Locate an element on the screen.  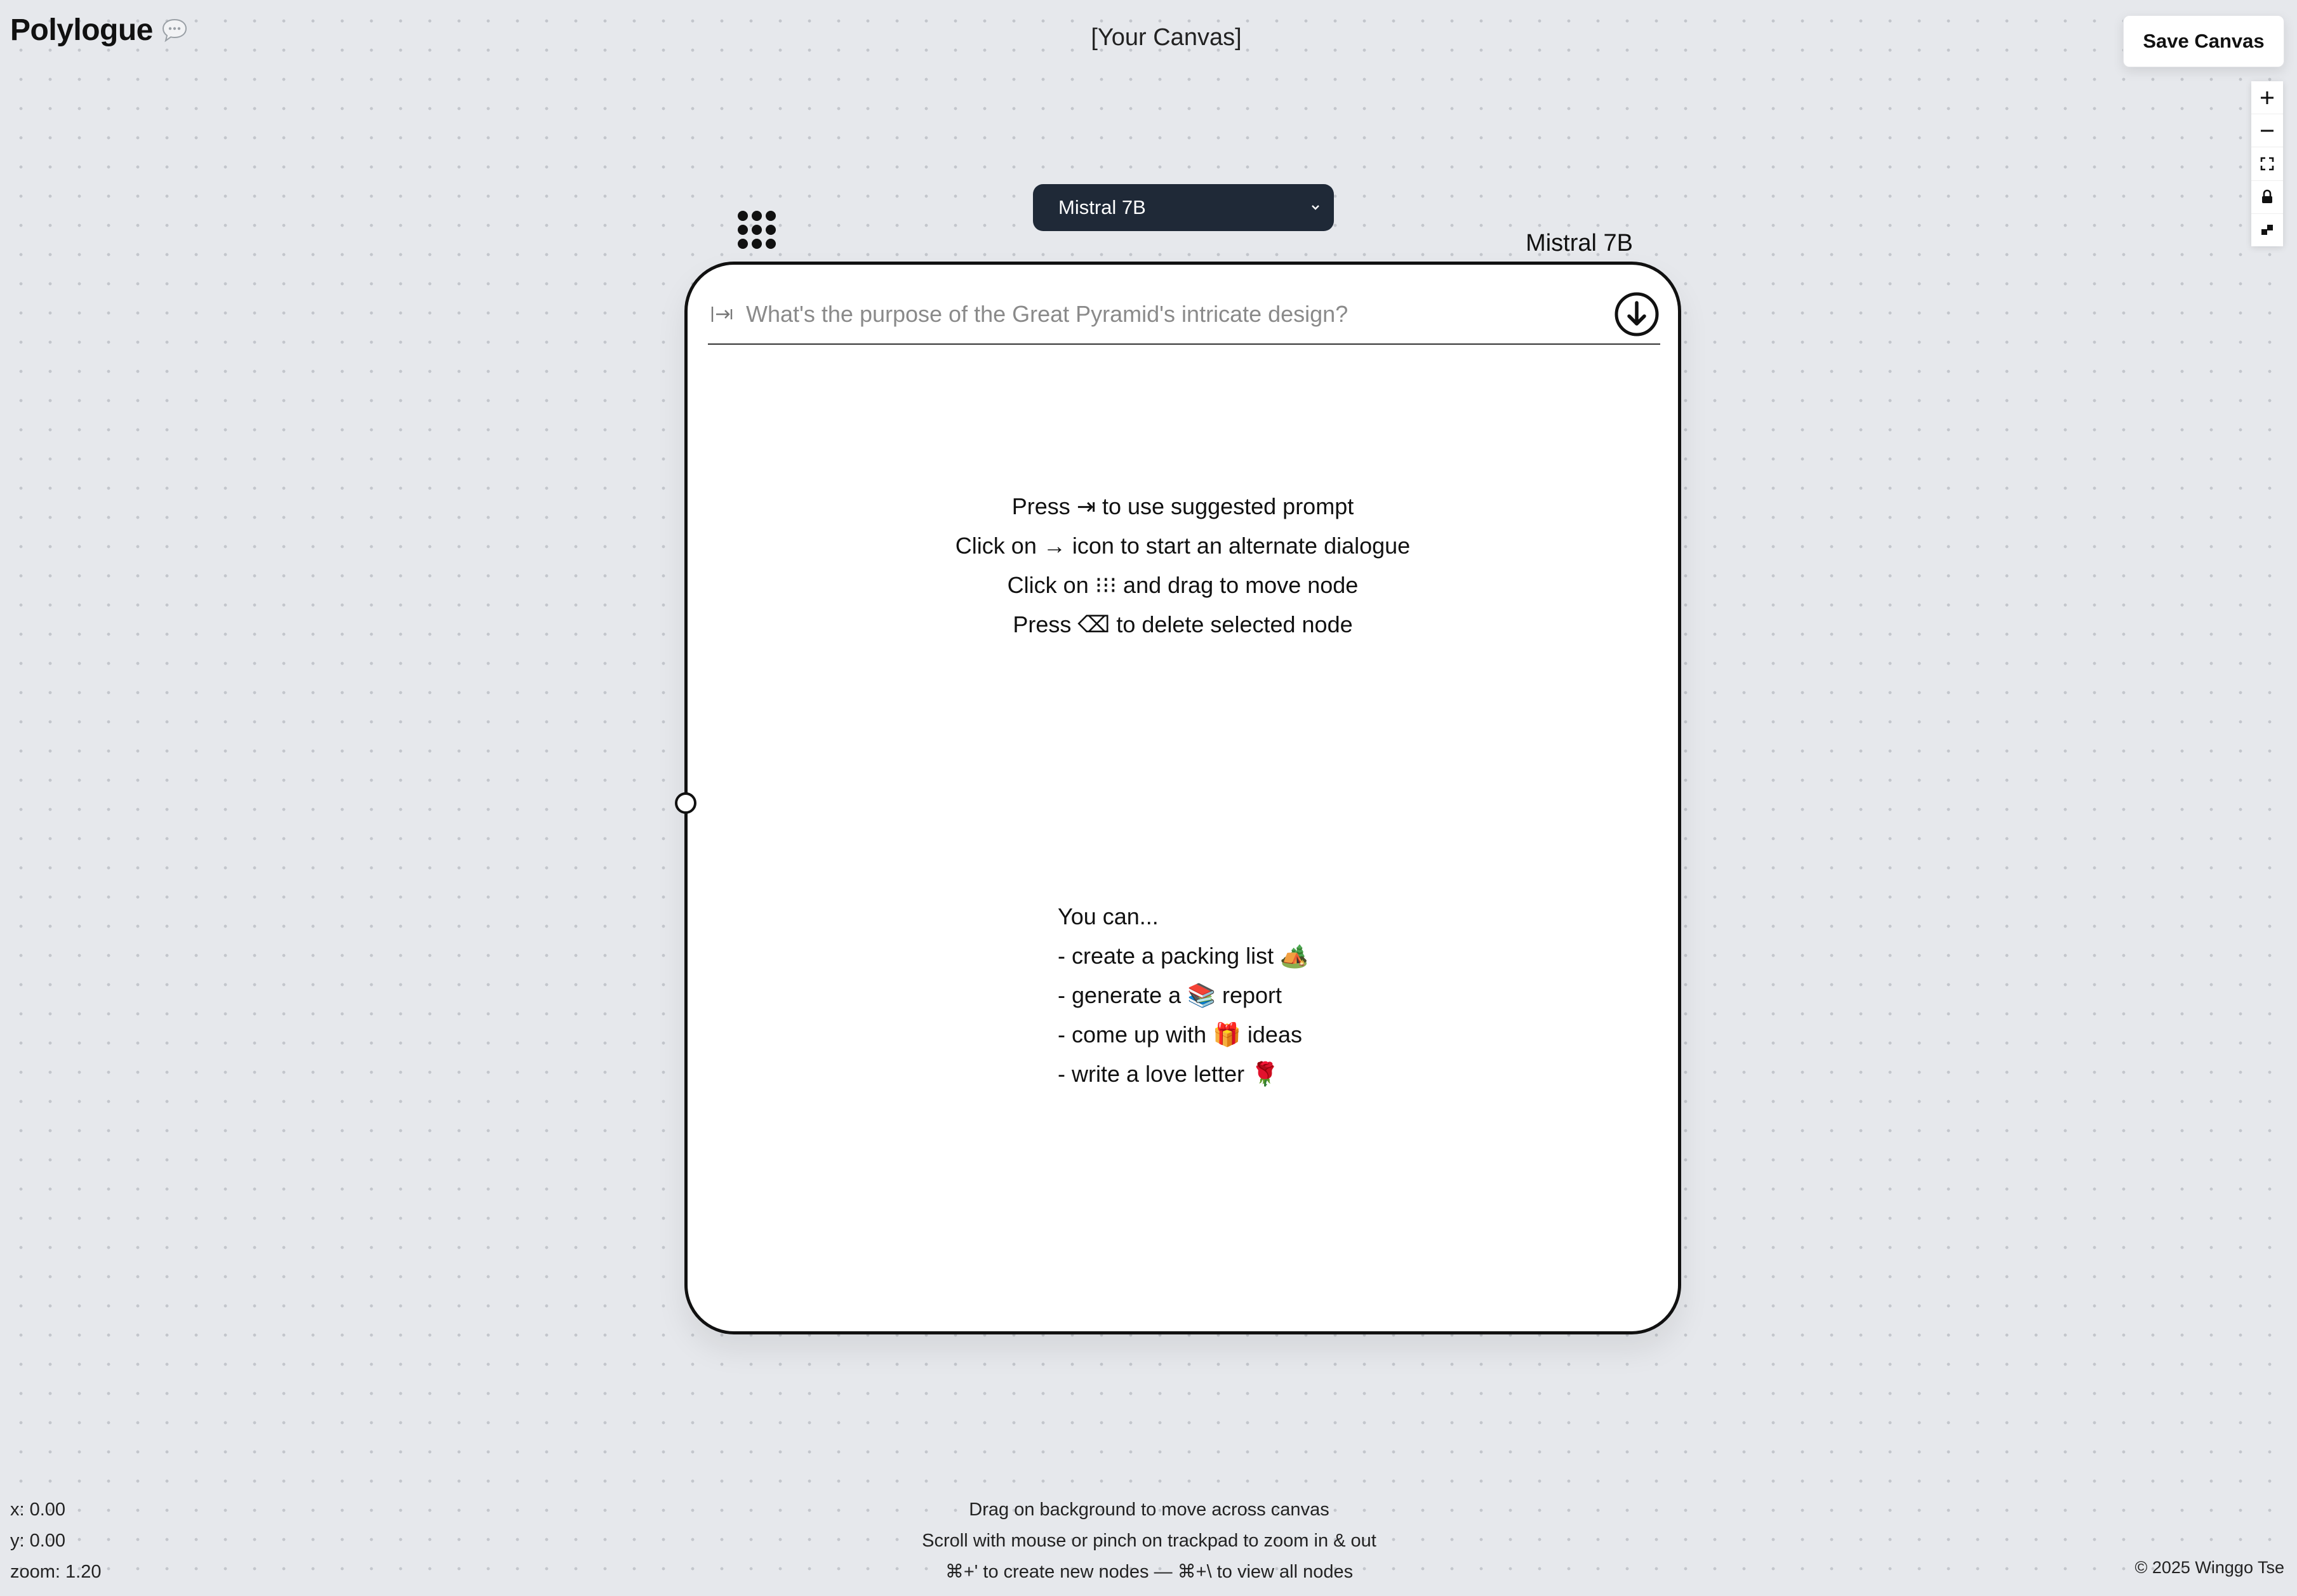
save-canvas-button: Save Canvas is located at coordinates (2203, 41).